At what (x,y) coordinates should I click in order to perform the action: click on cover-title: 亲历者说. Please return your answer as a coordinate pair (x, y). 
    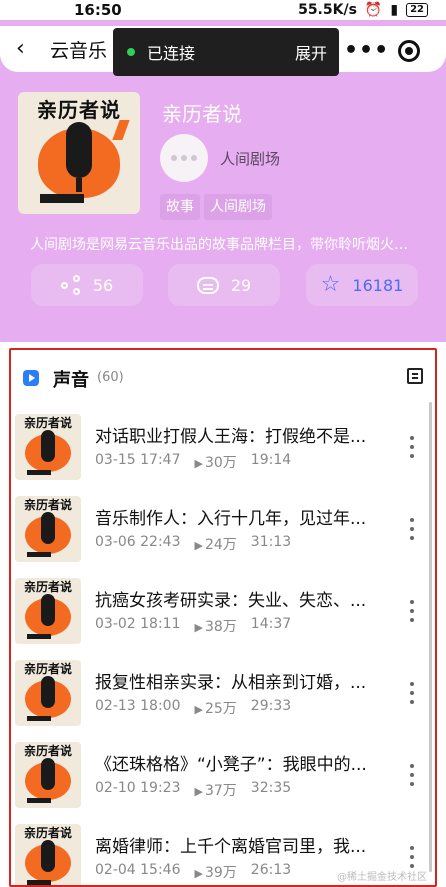
    Looking at the image, I should click on (79, 110).